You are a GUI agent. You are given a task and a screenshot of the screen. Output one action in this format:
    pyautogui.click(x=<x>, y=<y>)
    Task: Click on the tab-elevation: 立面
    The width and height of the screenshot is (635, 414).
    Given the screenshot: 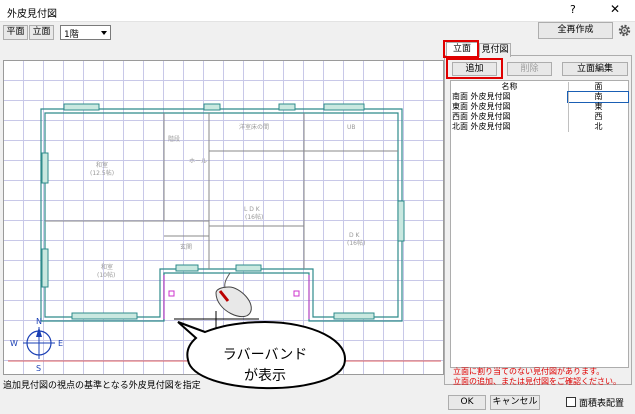 What is the action you would take?
    pyautogui.click(x=462, y=49)
    